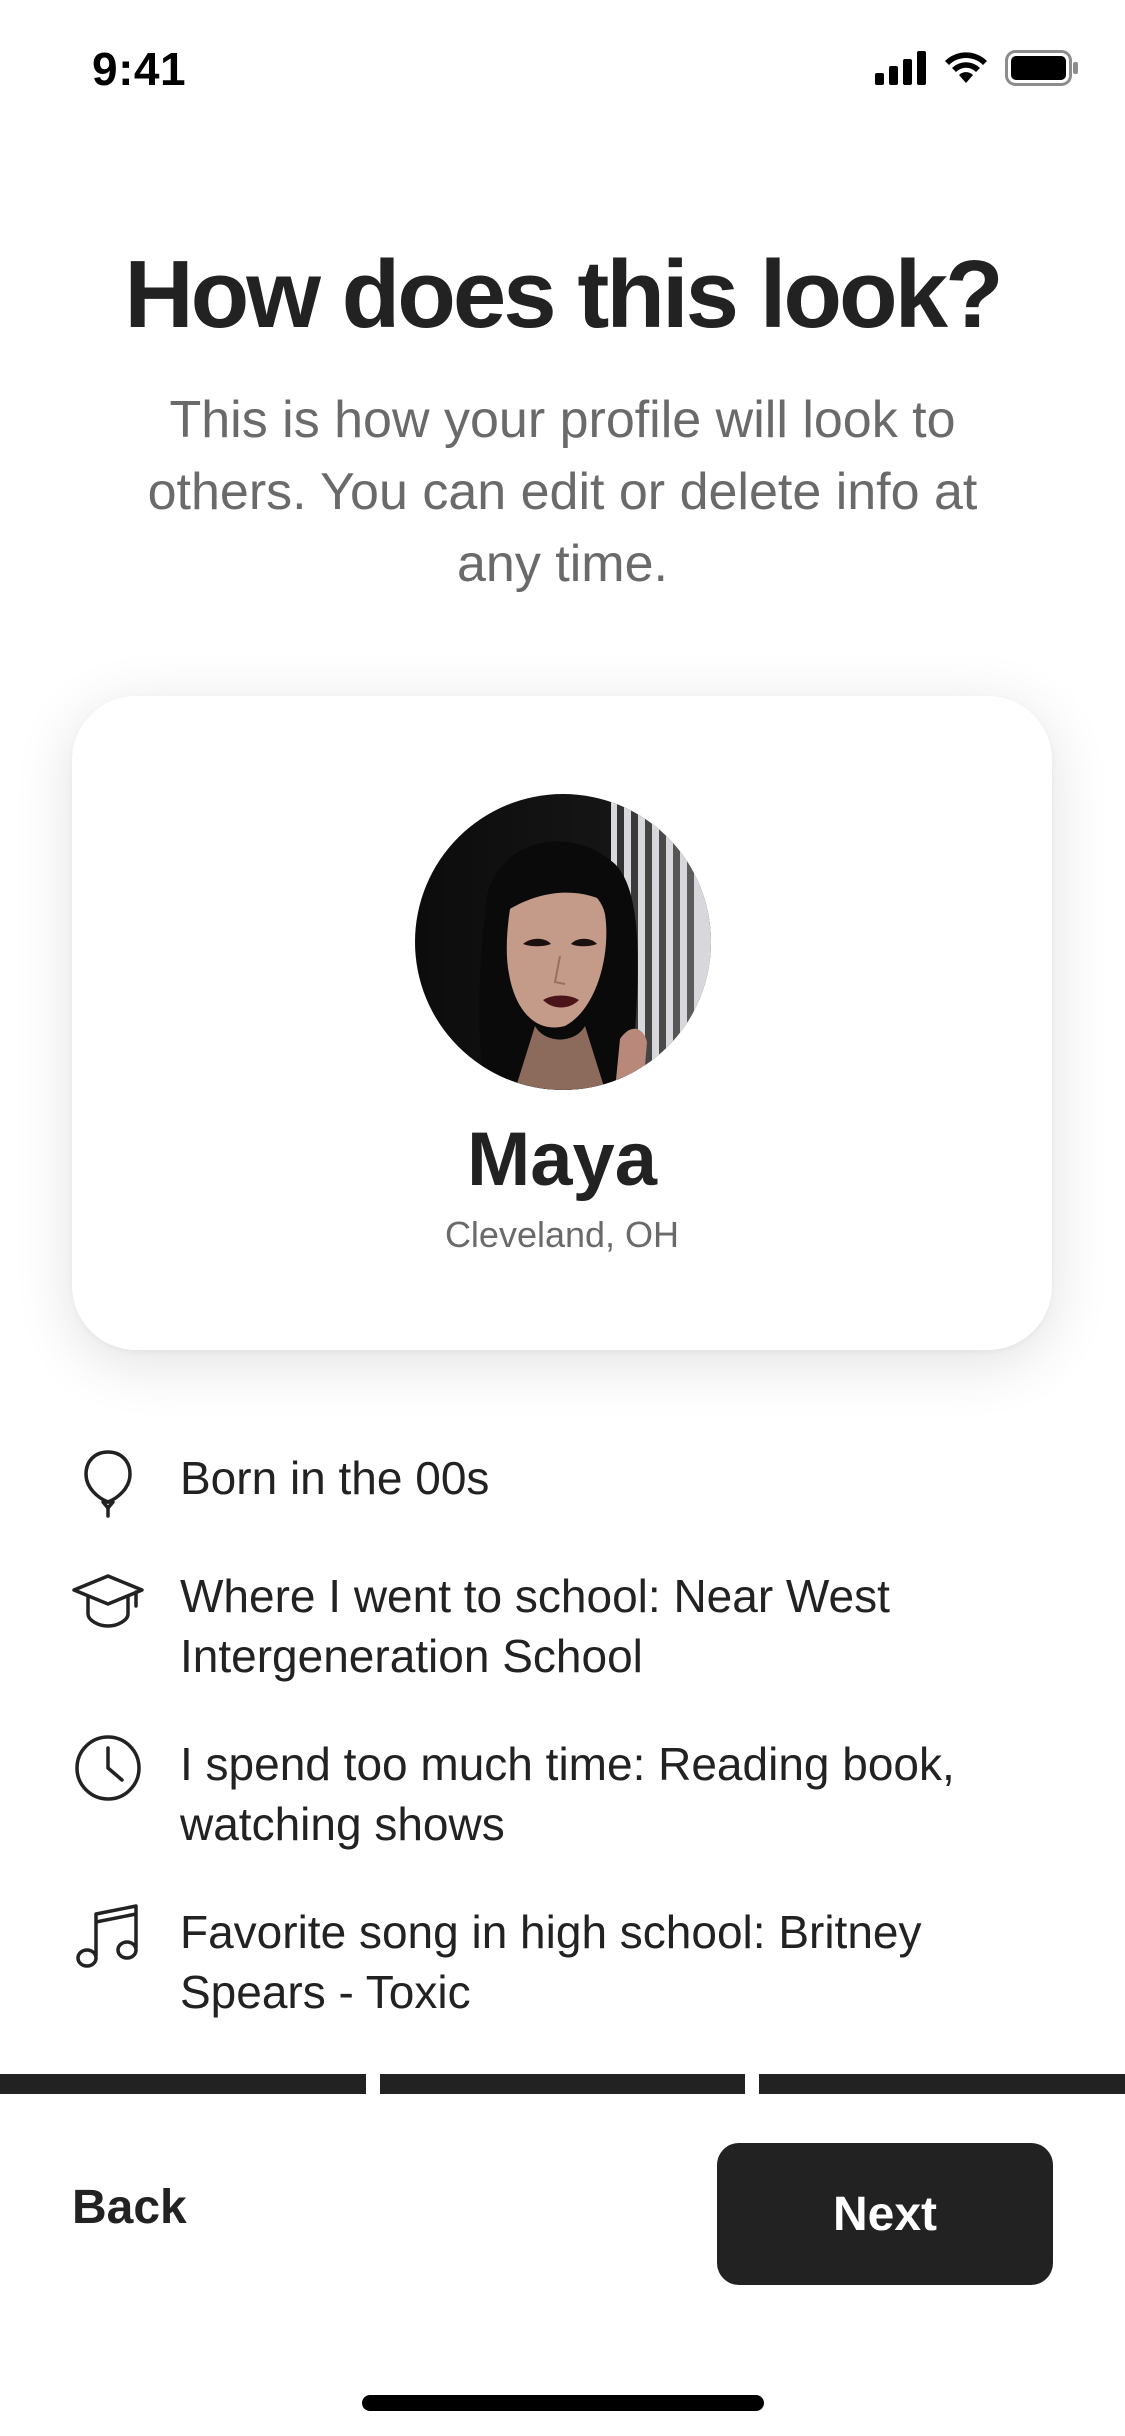 This screenshot has width=1125, height=2436. What do you see at coordinates (562, 67) in the screenshot?
I see `status-bar: 9:41` at bounding box center [562, 67].